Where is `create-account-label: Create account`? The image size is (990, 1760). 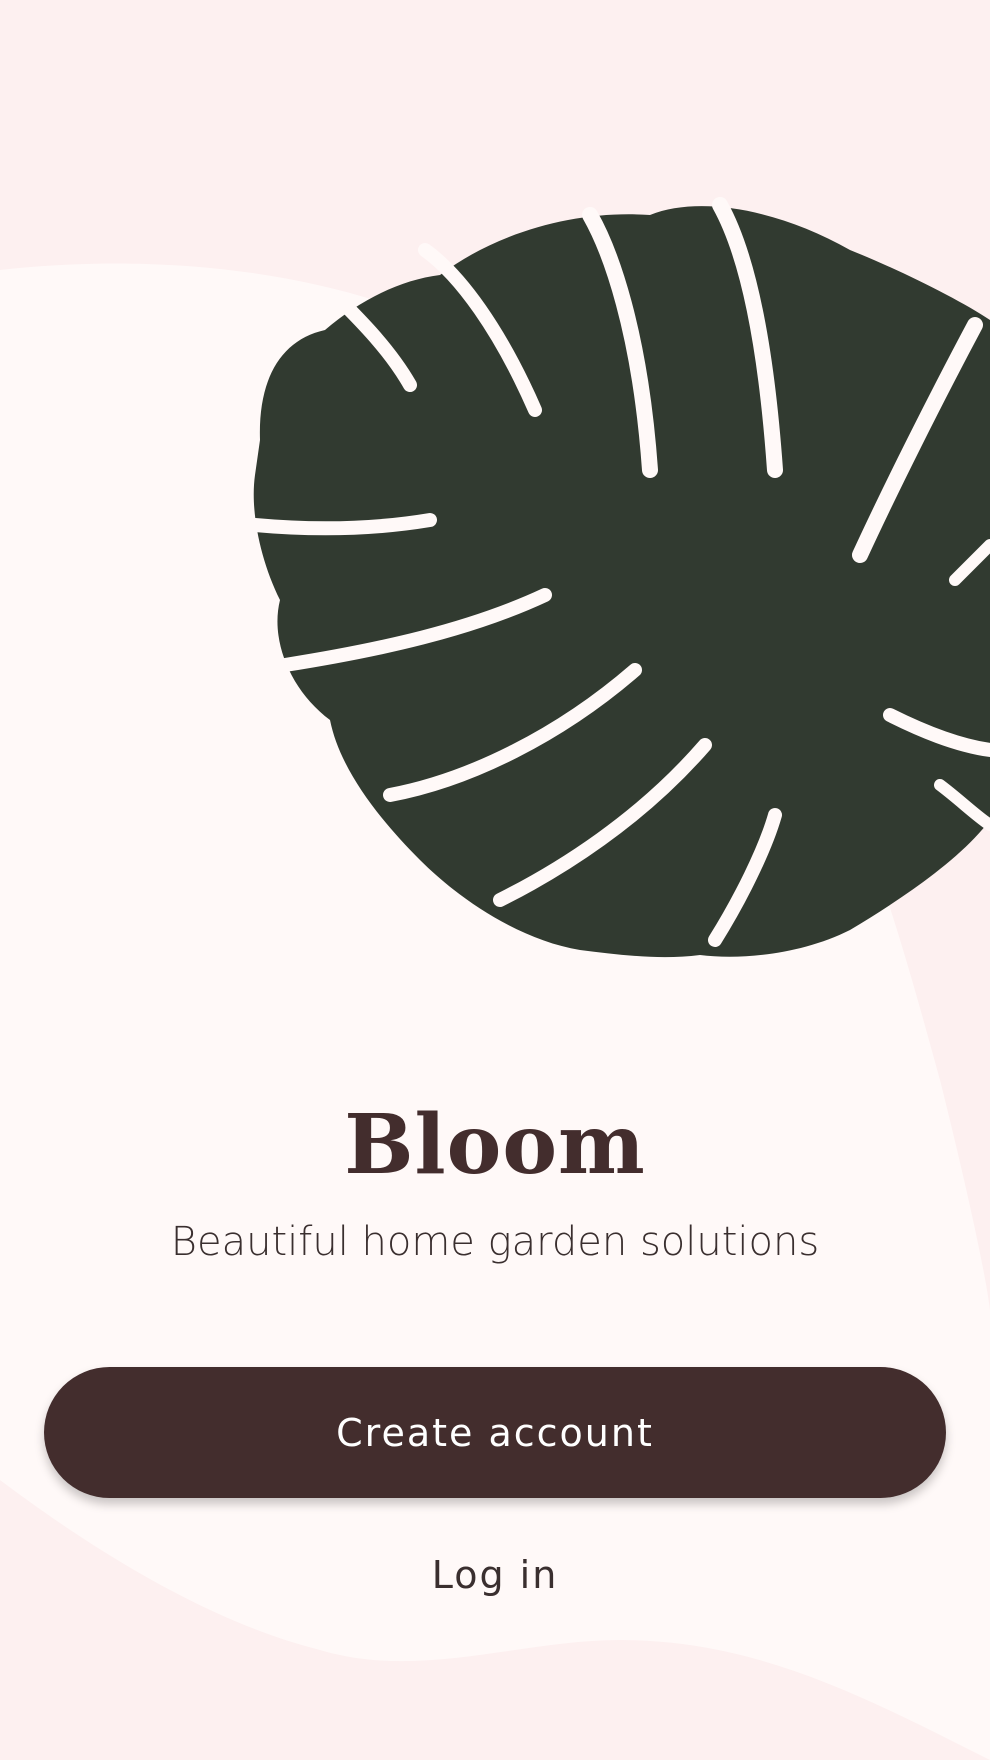
create-account-label: Create account is located at coordinates (495, 1432).